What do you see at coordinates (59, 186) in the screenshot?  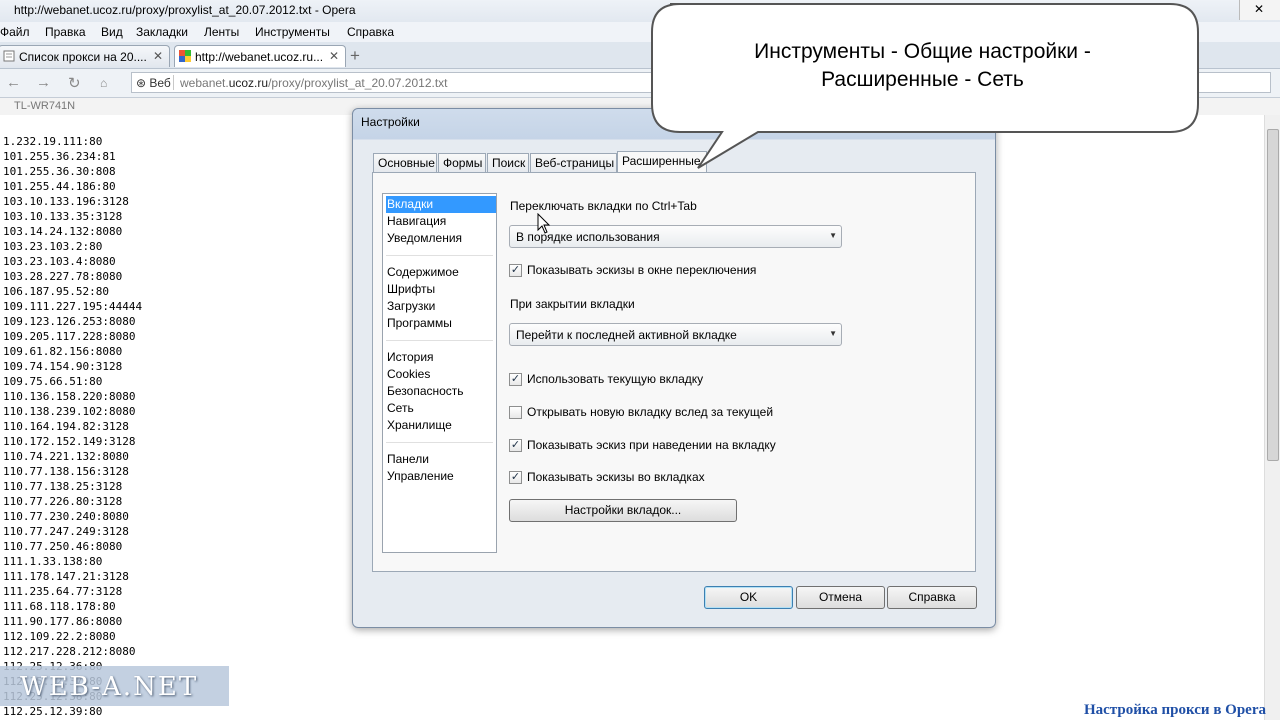 I see `proxy-entry: 101.255.44.186:80` at bounding box center [59, 186].